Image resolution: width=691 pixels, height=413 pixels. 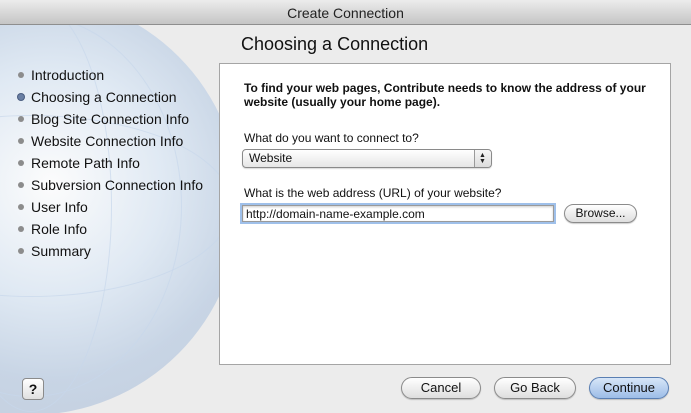 What do you see at coordinates (110, 97) in the screenshot?
I see `step-item-choosing-connection: Choosing a Connection` at bounding box center [110, 97].